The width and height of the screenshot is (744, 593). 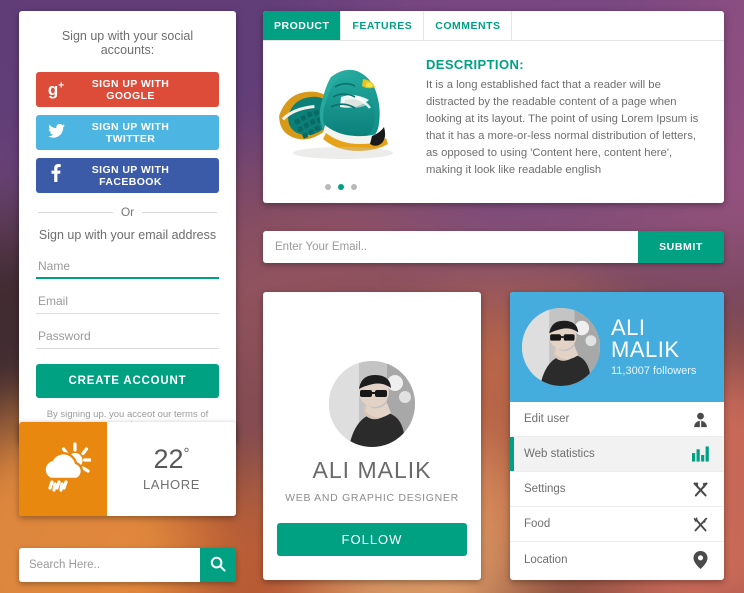 What do you see at coordinates (545, 489) in the screenshot?
I see `menu-item-label: Settings` at bounding box center [545, 489].